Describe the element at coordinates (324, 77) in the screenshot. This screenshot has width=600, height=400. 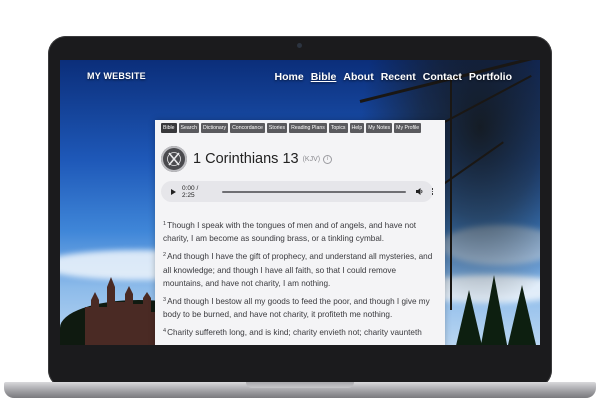
I see `nav-bible: Bible` at that location.